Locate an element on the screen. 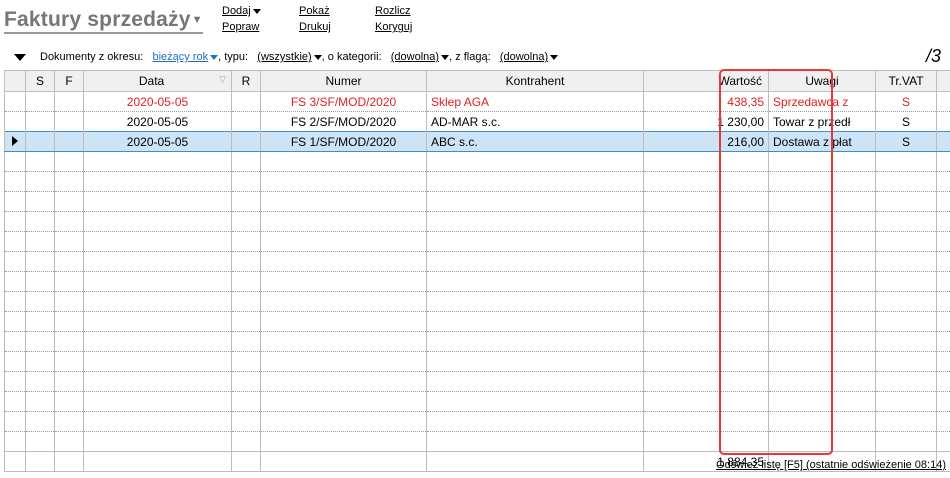 The width and height of the screenshot is (950, 478). period-select: bieżący rok is located at coordinates (186, 57).